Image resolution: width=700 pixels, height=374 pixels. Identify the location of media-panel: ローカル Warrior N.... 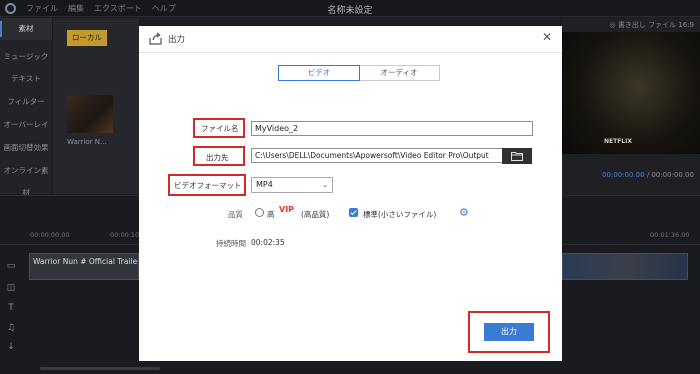
(96, 106).